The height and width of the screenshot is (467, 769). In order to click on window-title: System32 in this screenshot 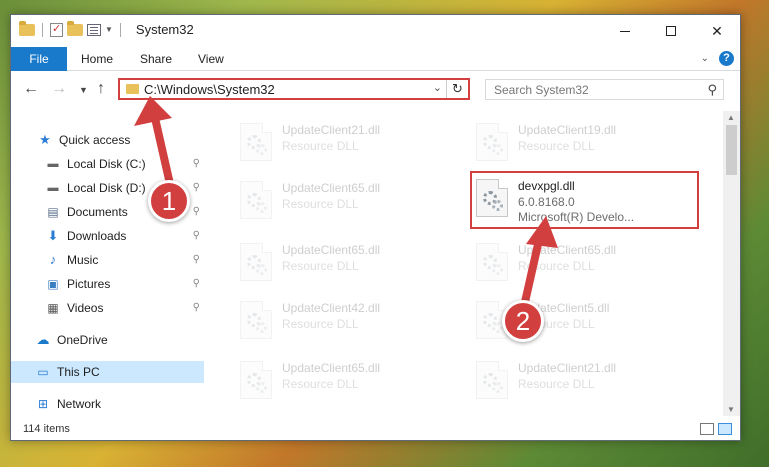, I will do `click(164, 29)`.